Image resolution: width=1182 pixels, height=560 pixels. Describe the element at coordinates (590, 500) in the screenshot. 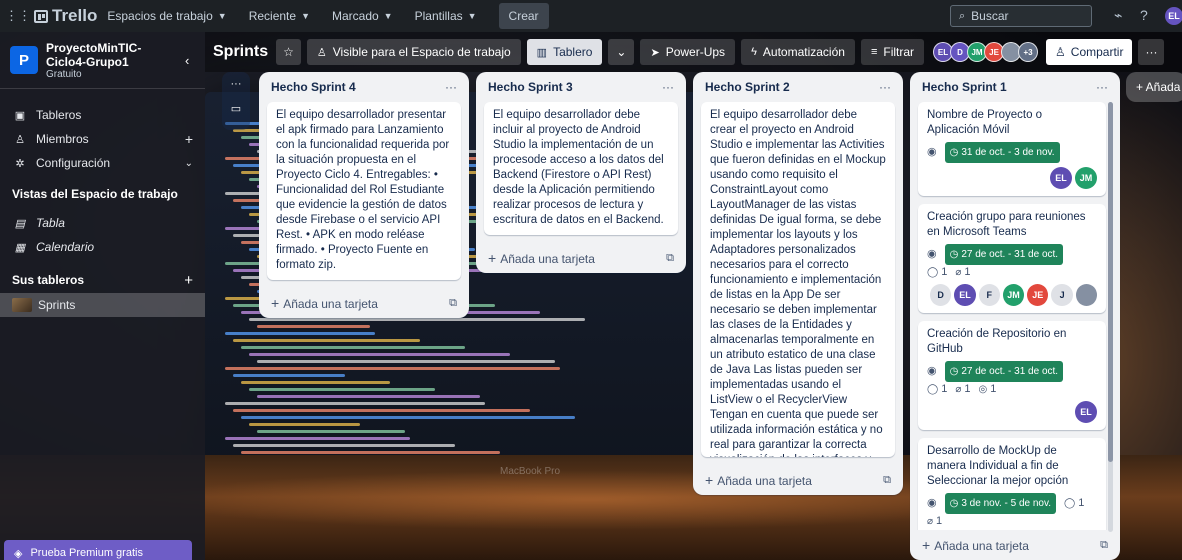

I see `background-desk-glow` at that location.